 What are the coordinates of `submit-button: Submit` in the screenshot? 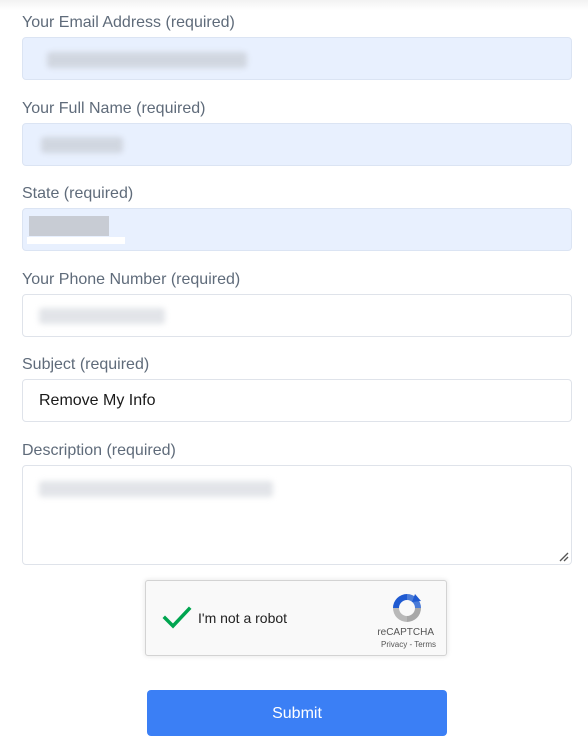 It's located at (297, 713).